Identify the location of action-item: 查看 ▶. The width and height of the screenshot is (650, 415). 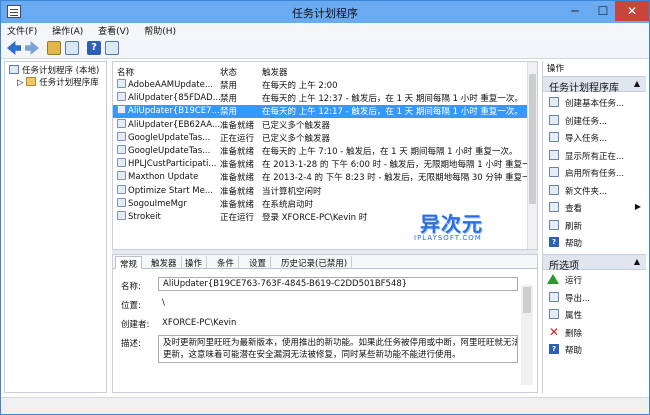
(594, 207).